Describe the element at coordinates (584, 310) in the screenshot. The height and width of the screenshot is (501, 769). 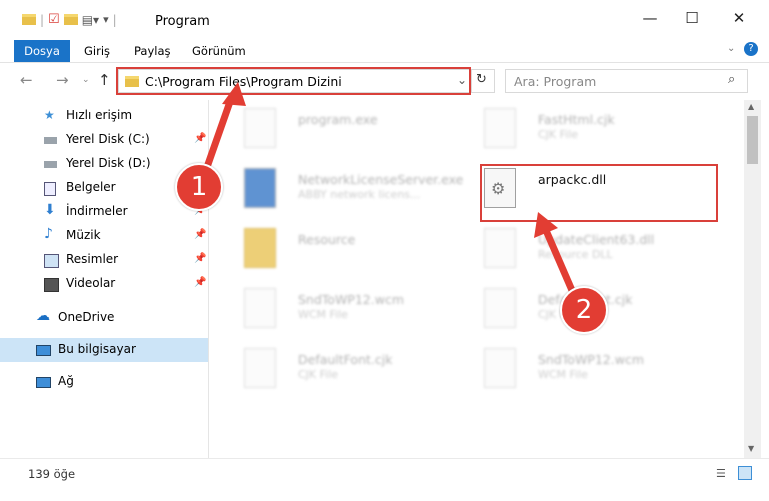
I see `step-badge-2: 2` at that location.